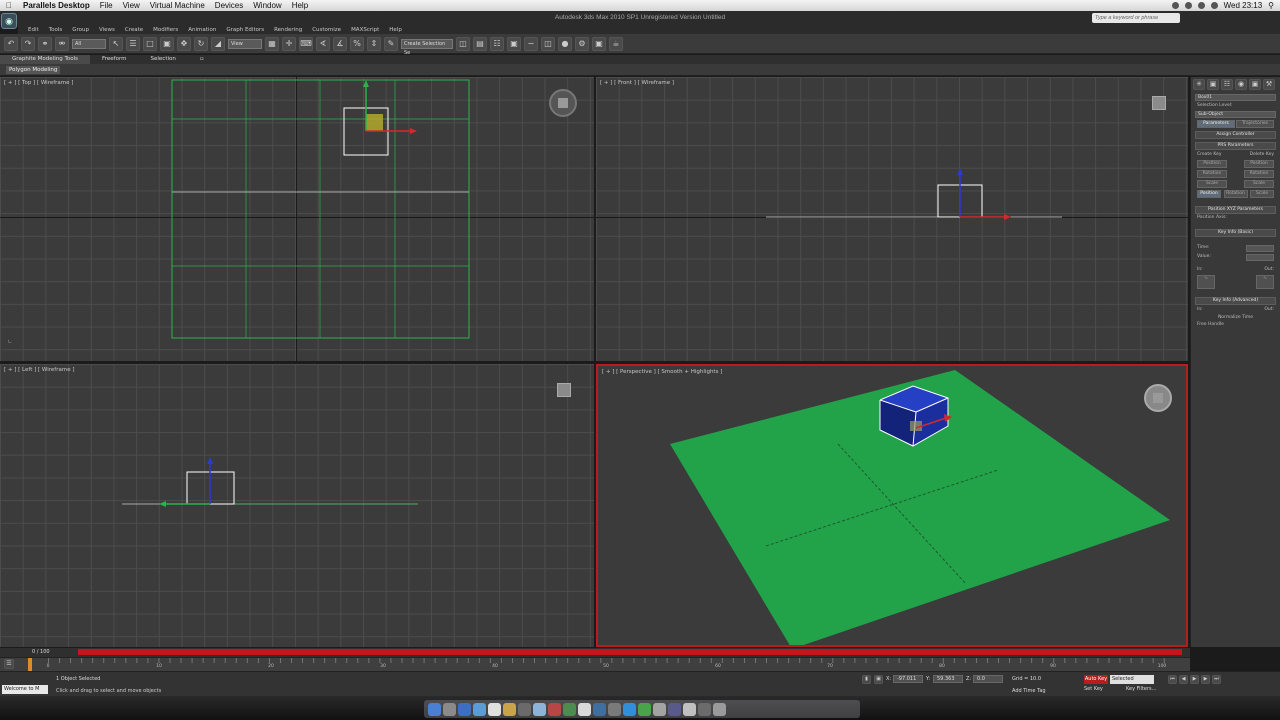  What do you see at coordinates (1235, 301) in the screenshot?
I see `key-info-advanced-rollout: Key Info (Advanced)` at bounding box center [1235, 301].